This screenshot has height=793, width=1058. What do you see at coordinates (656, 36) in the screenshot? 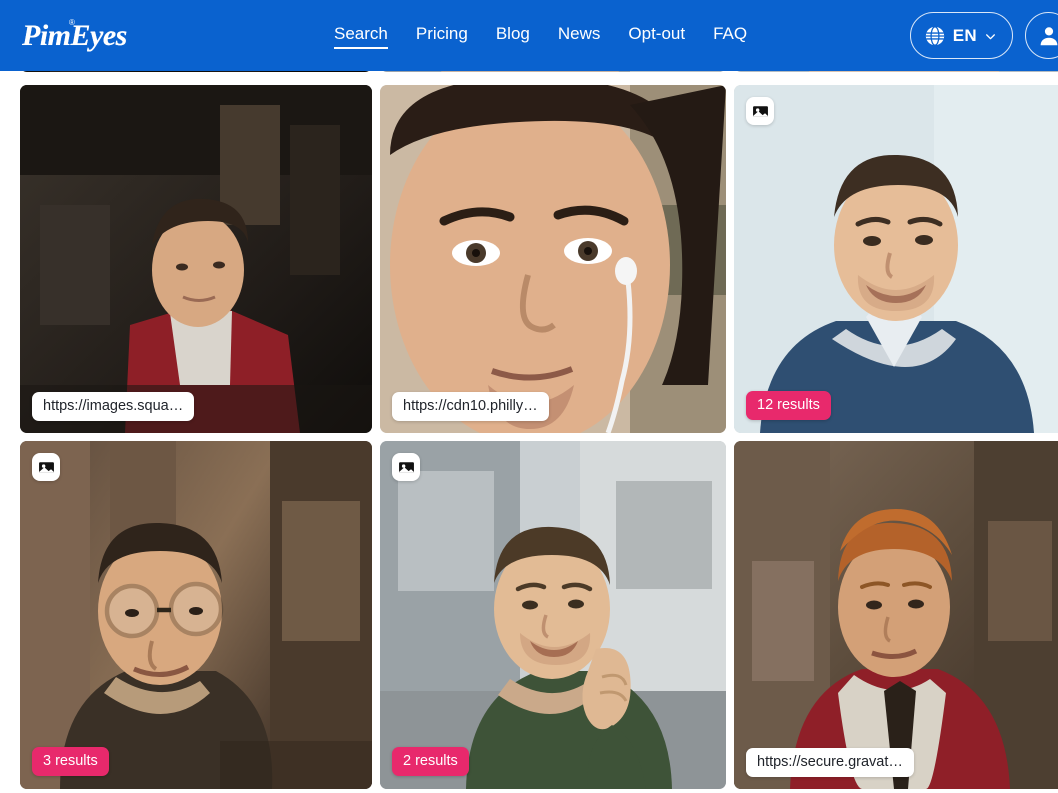
I see `nav-item-opt-out: Opt-out` at bounding box center [656, 36].